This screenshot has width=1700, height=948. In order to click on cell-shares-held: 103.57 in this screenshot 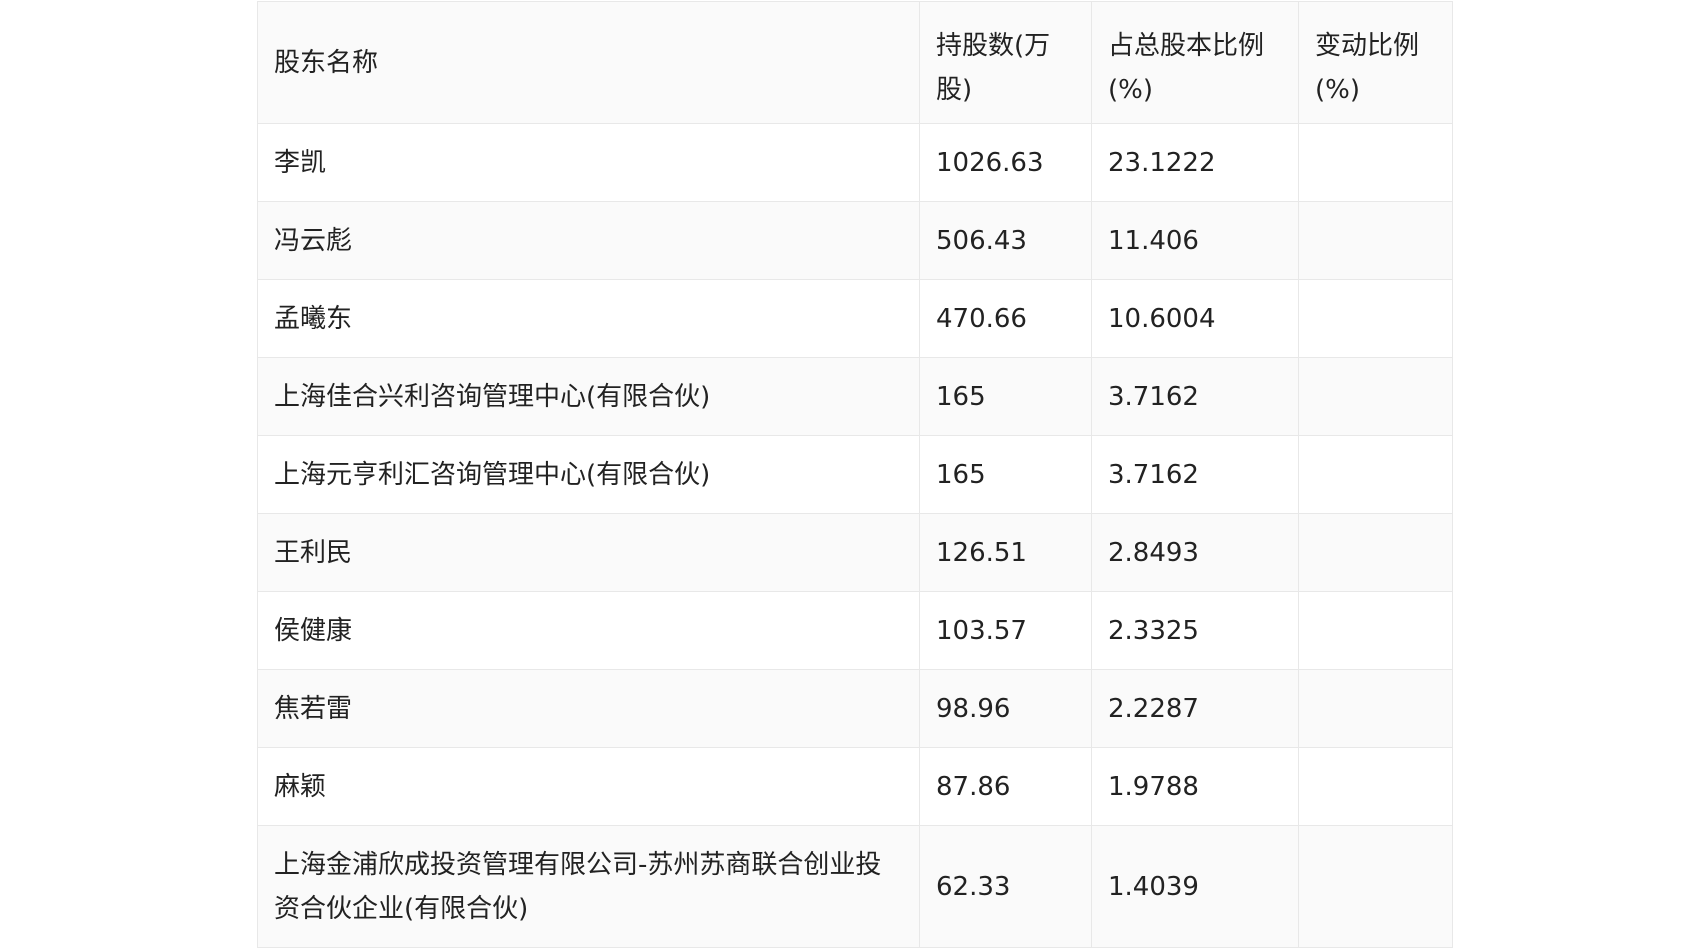, I will do `click(1005, 630)`.